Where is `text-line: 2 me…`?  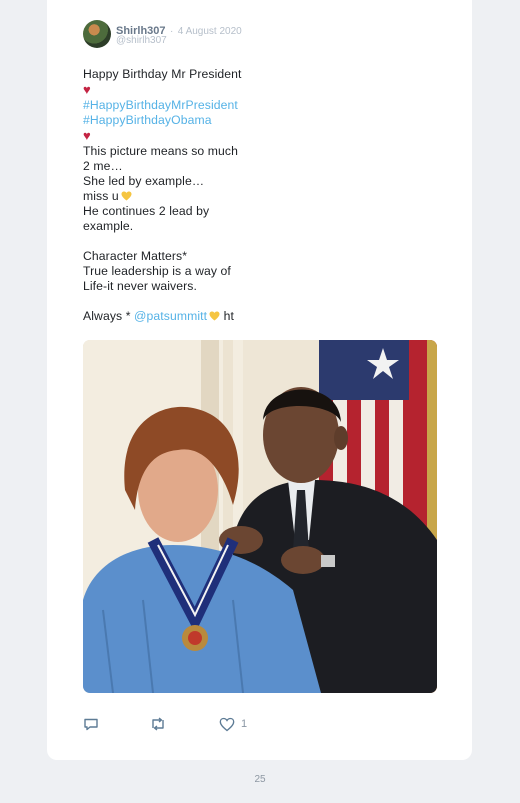 text-line: 2 me… is located at coordinates (103, 166).